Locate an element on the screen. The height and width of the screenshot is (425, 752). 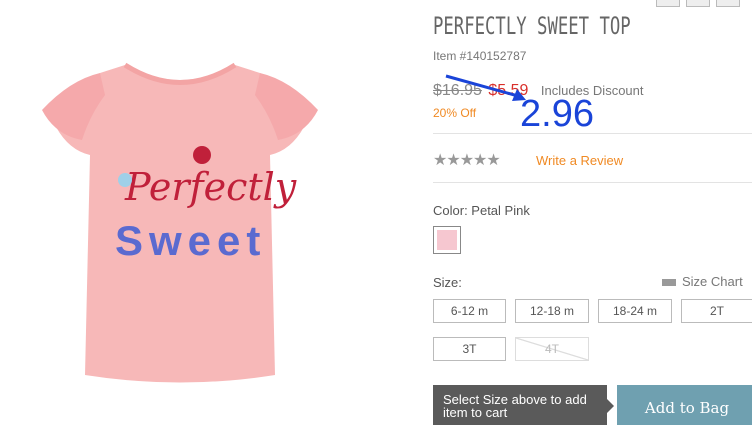
swatch-fill is located at coordinates (447, 240).